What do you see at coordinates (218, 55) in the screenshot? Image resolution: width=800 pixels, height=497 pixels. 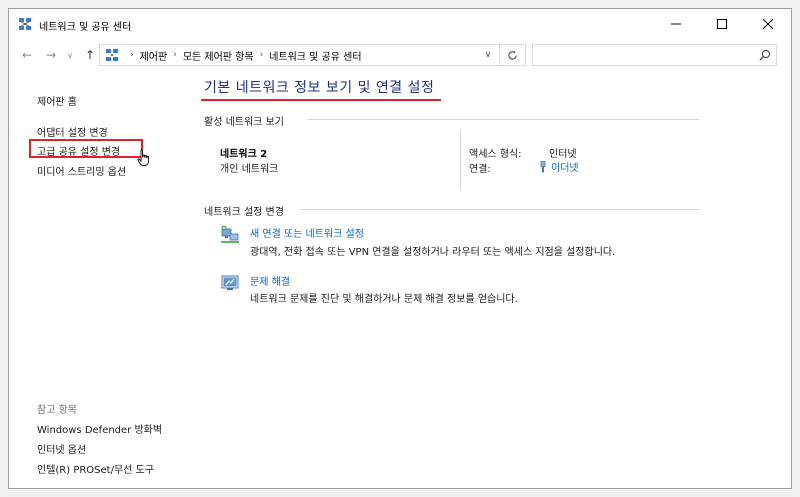 I see `breadcrumb-all-items: 모든 제어판 항목` at bounding box center [218, 55].